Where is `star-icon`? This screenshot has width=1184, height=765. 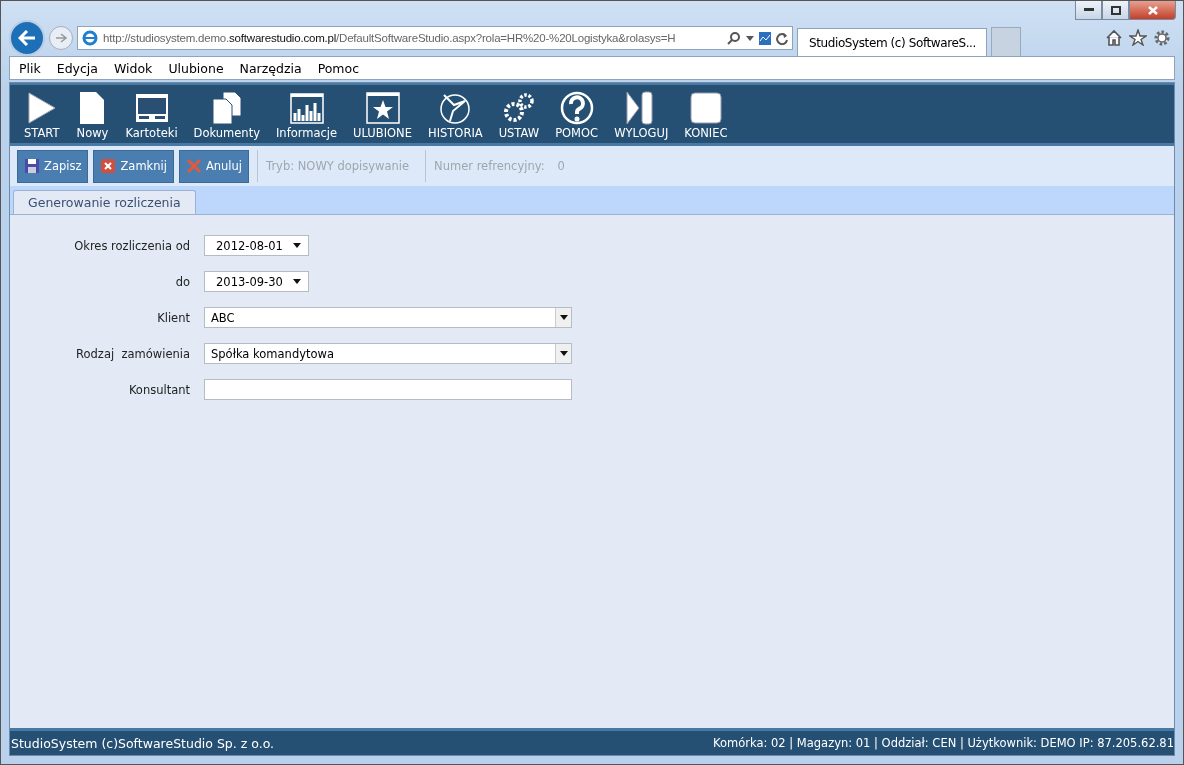 star-icon is located at coordinates (1138, 37).